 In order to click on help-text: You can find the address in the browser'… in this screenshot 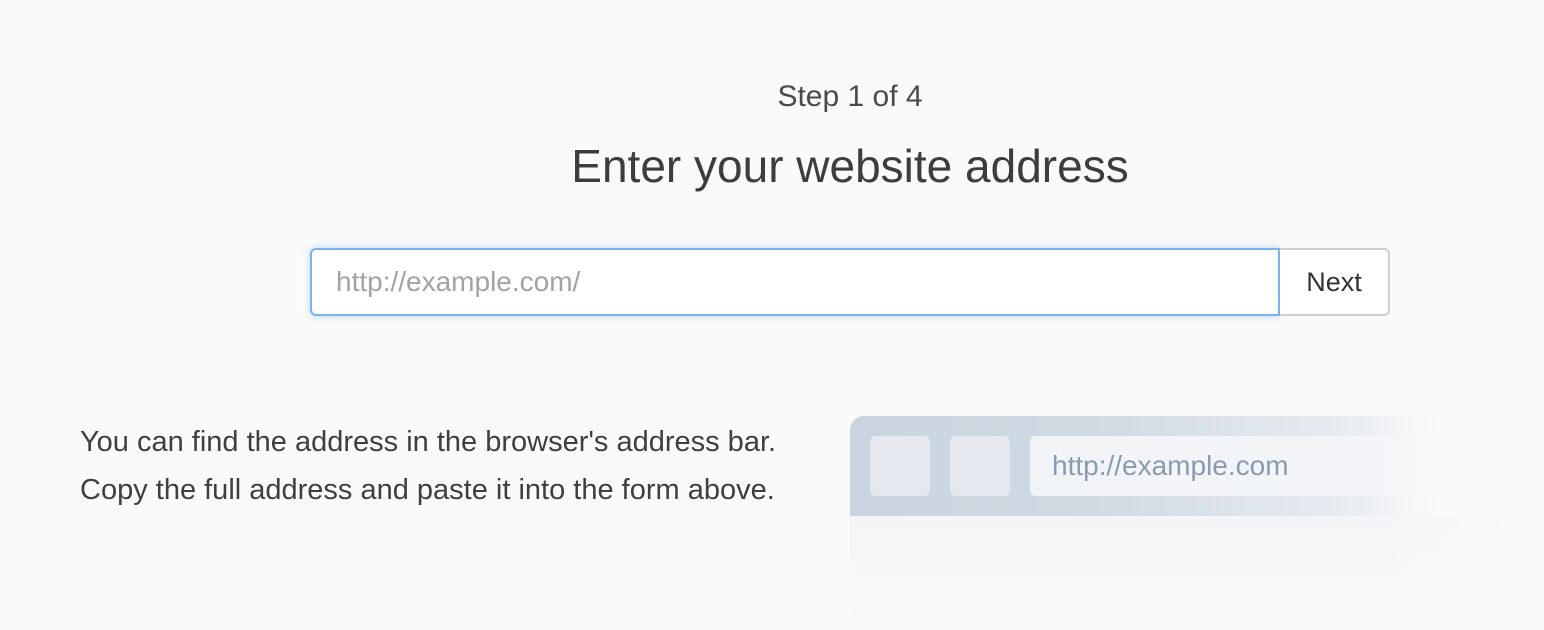, I will do `click(428, 466)`.